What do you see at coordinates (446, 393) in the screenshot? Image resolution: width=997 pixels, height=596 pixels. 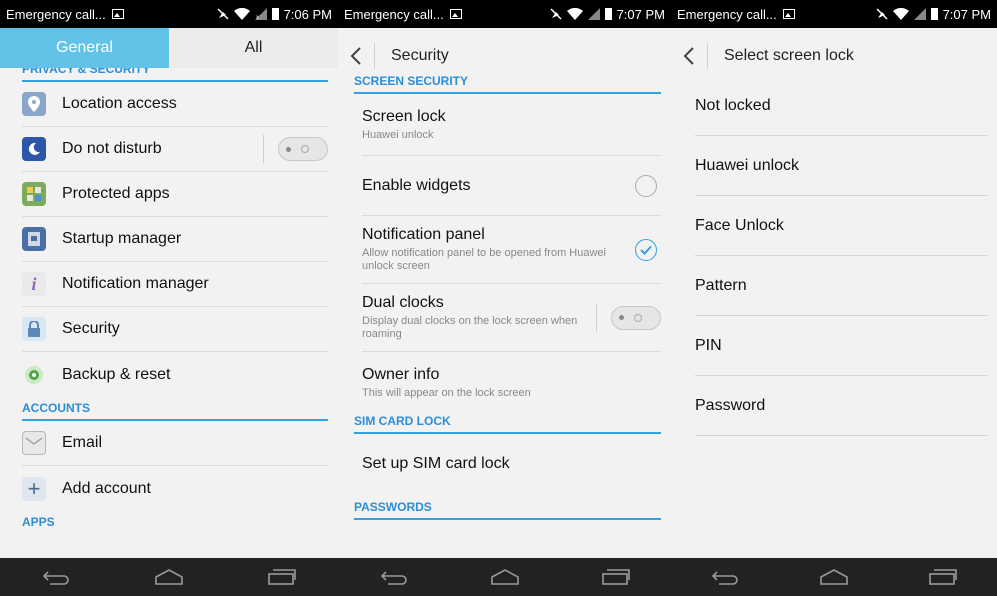 I see `setting-subtitle: This will appear on the lock screen` at bounding box center [446, 393].